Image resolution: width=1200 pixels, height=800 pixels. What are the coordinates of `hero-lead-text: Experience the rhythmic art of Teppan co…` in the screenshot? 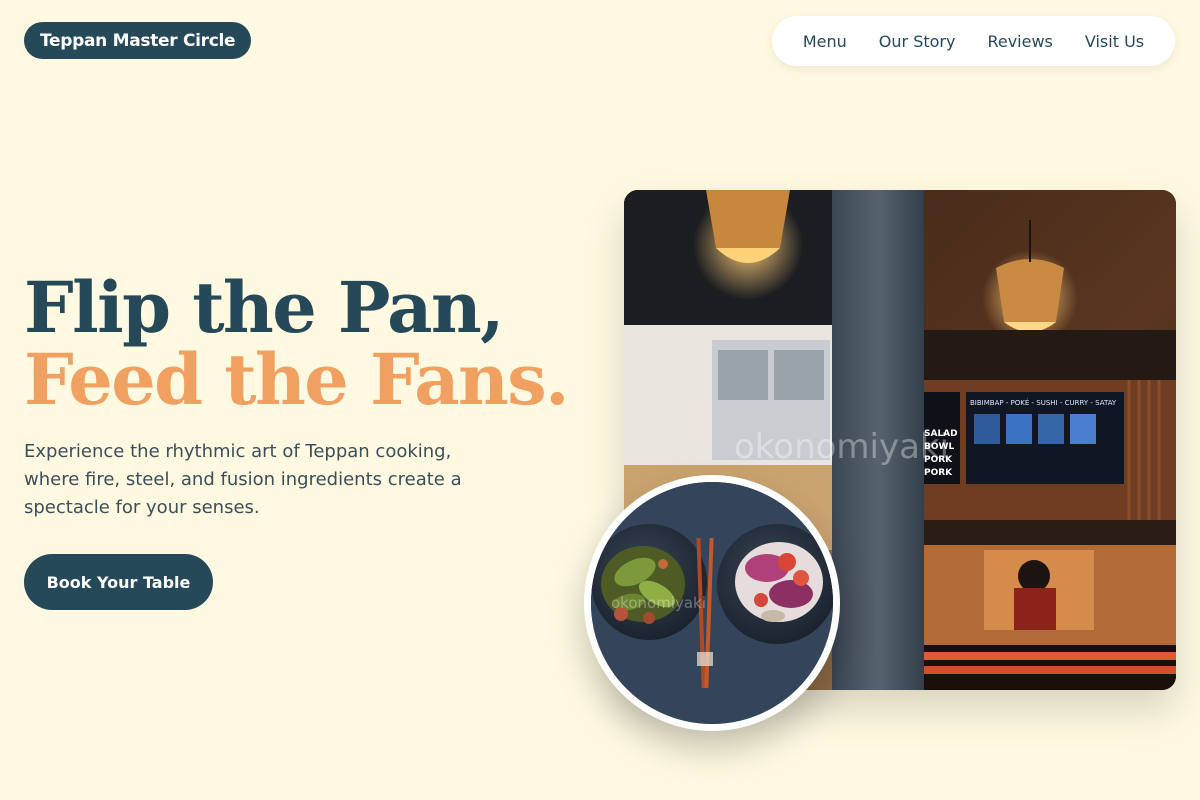 It's located at (243, 479).